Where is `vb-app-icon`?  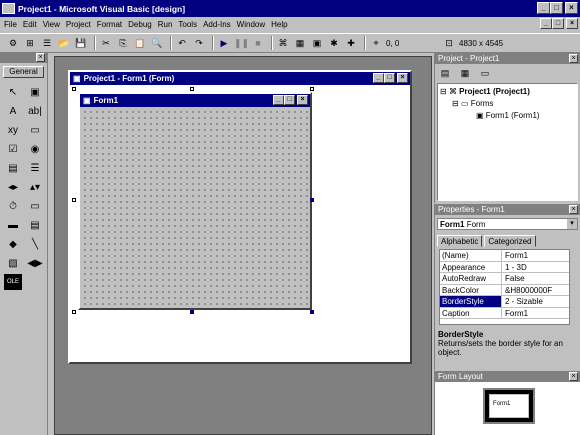 vb-app-icon is located at coordinates (8, 8).